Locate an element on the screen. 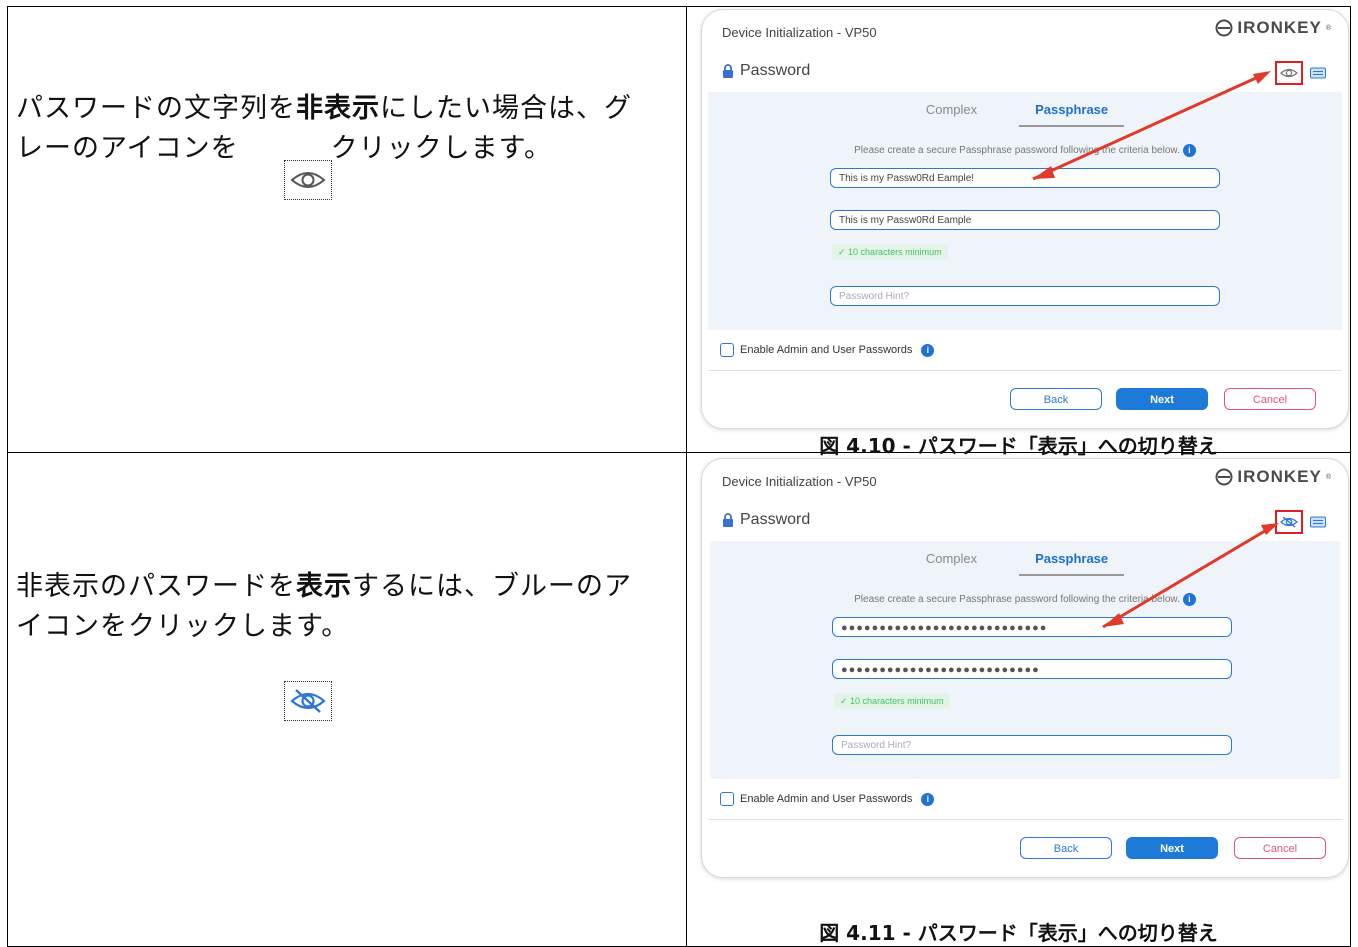 This screenshot has width=1358, height=947. instruction-text: パスワードの文字列を非表示にしたい場合は、グ レーのアイコンを クリックします。 is located at coordinates (324, 129).